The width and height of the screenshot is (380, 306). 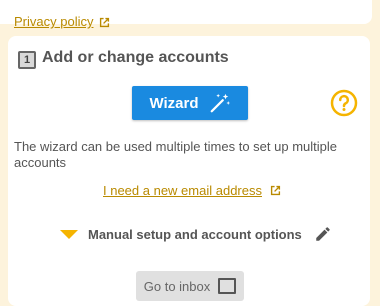 What do you see at coordinates (220, 103) in the screenshot?
I see `magic-wand-icon` at bounding box center [220, 103].